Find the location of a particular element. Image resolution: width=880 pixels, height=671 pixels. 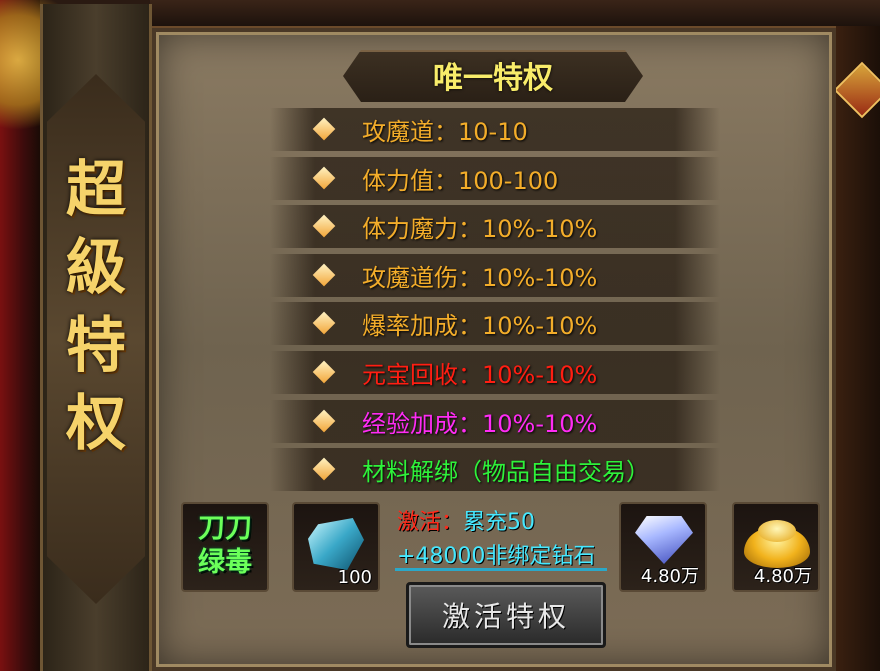

poison-line2: 绿毒 is located at coordinates (225, 562).